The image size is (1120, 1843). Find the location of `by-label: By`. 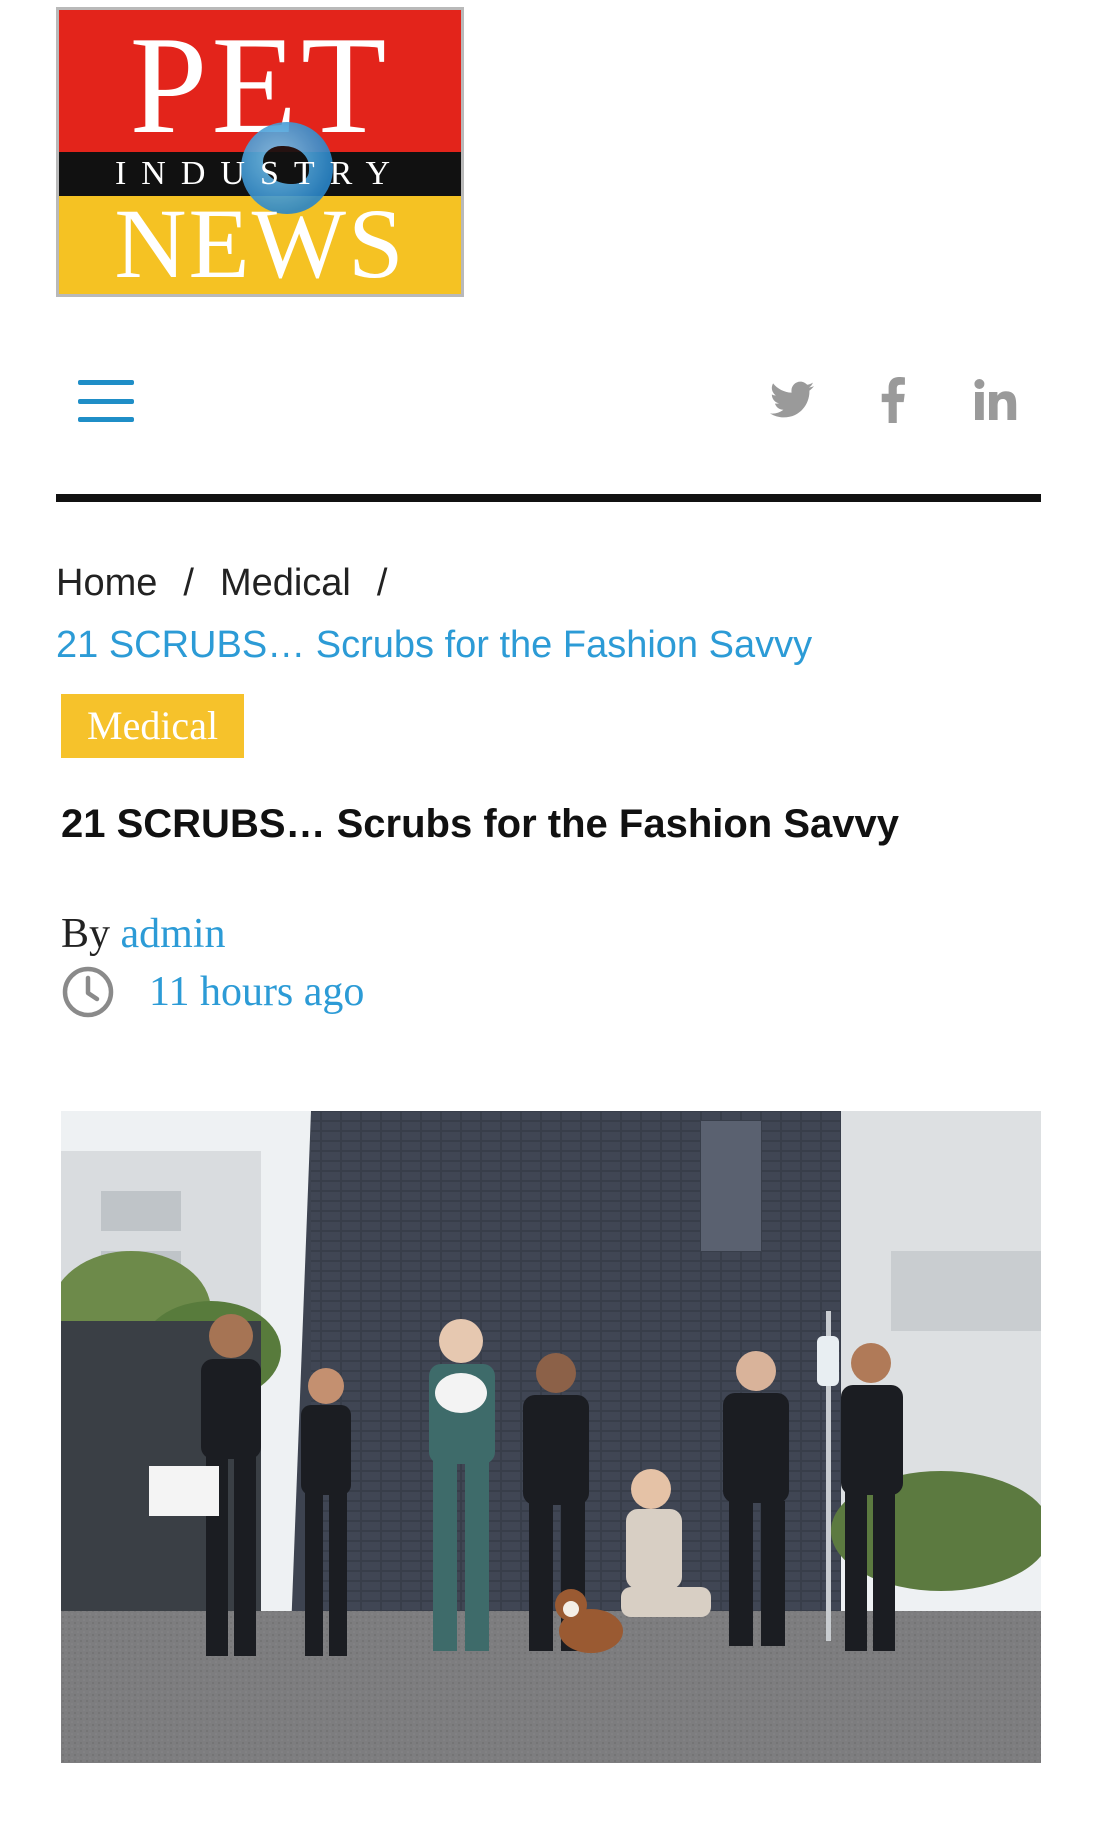

by-label: By is located at coordinates (86, 934).